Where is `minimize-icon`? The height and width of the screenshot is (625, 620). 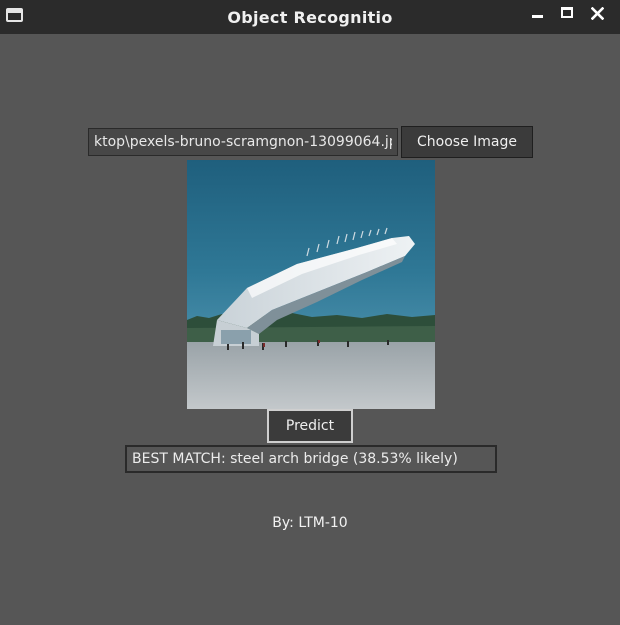 minimize-icon is located at coordinates (537, 16).